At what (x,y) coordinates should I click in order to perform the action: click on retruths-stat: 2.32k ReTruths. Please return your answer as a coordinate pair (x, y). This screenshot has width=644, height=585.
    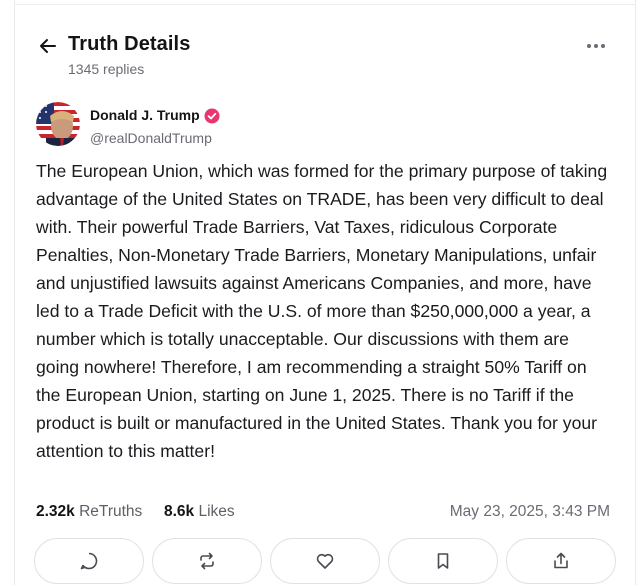
    Looking at the image, I should click on (89, 512).